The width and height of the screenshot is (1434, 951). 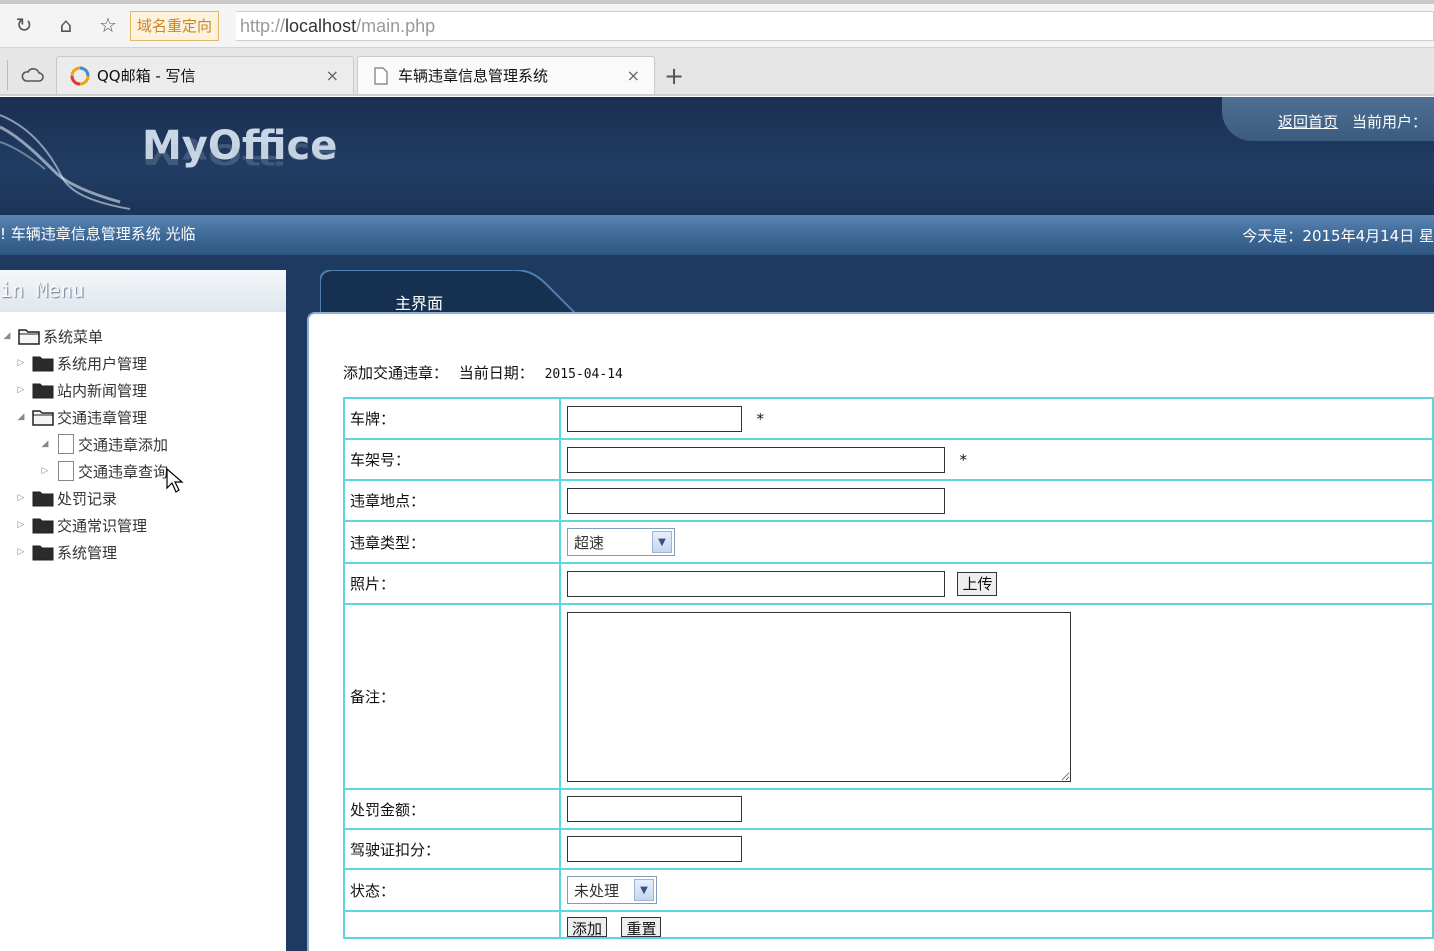 What do you see at coordinates (450, 292) in the screenshot?
I see `tab-main: 主界面` at bounding box center [450, 292].